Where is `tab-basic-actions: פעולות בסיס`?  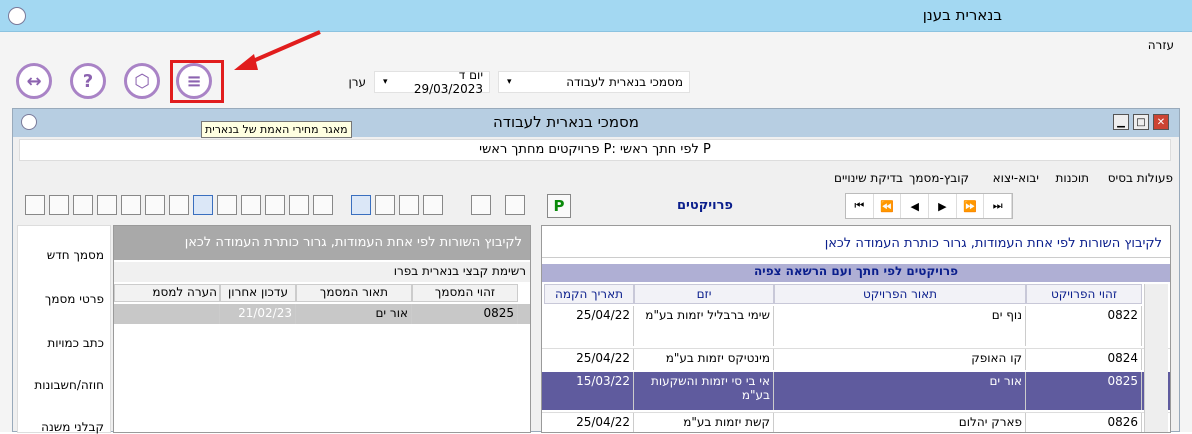 tab-basic-actions: פעולות בסיס is located at coordinates (1140, 178).